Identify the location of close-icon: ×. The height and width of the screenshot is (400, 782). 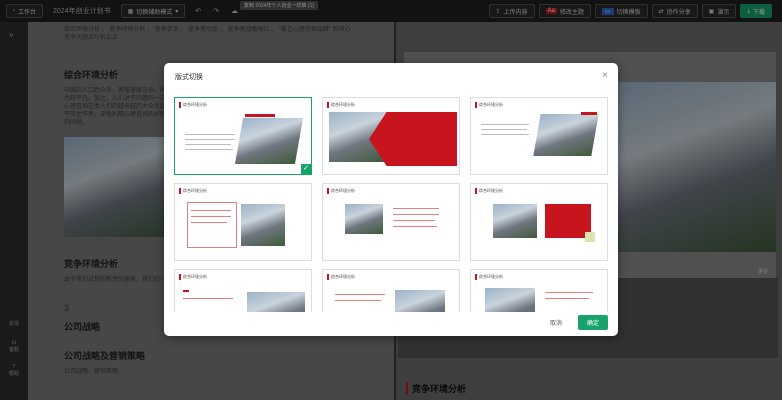
(605, 75).